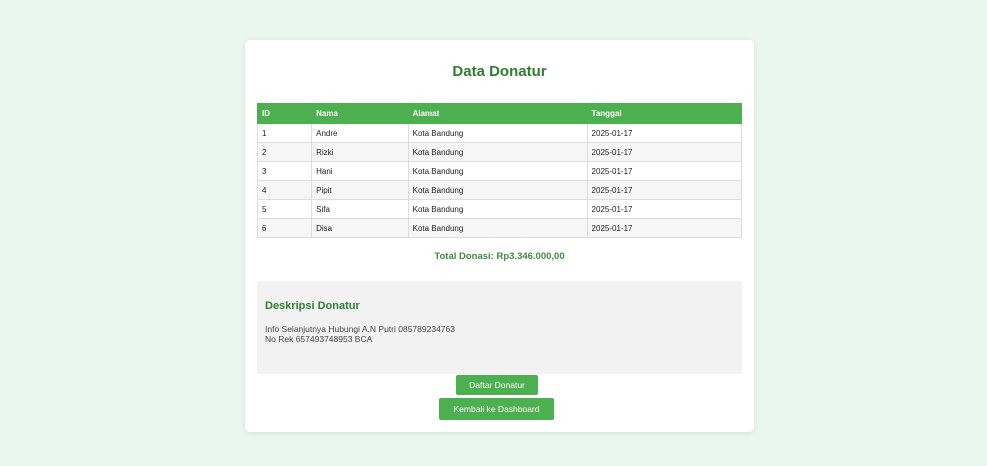 This screenshot has width=987, height=466. I want to click on cell-nama: Andre, so click(360, 133).